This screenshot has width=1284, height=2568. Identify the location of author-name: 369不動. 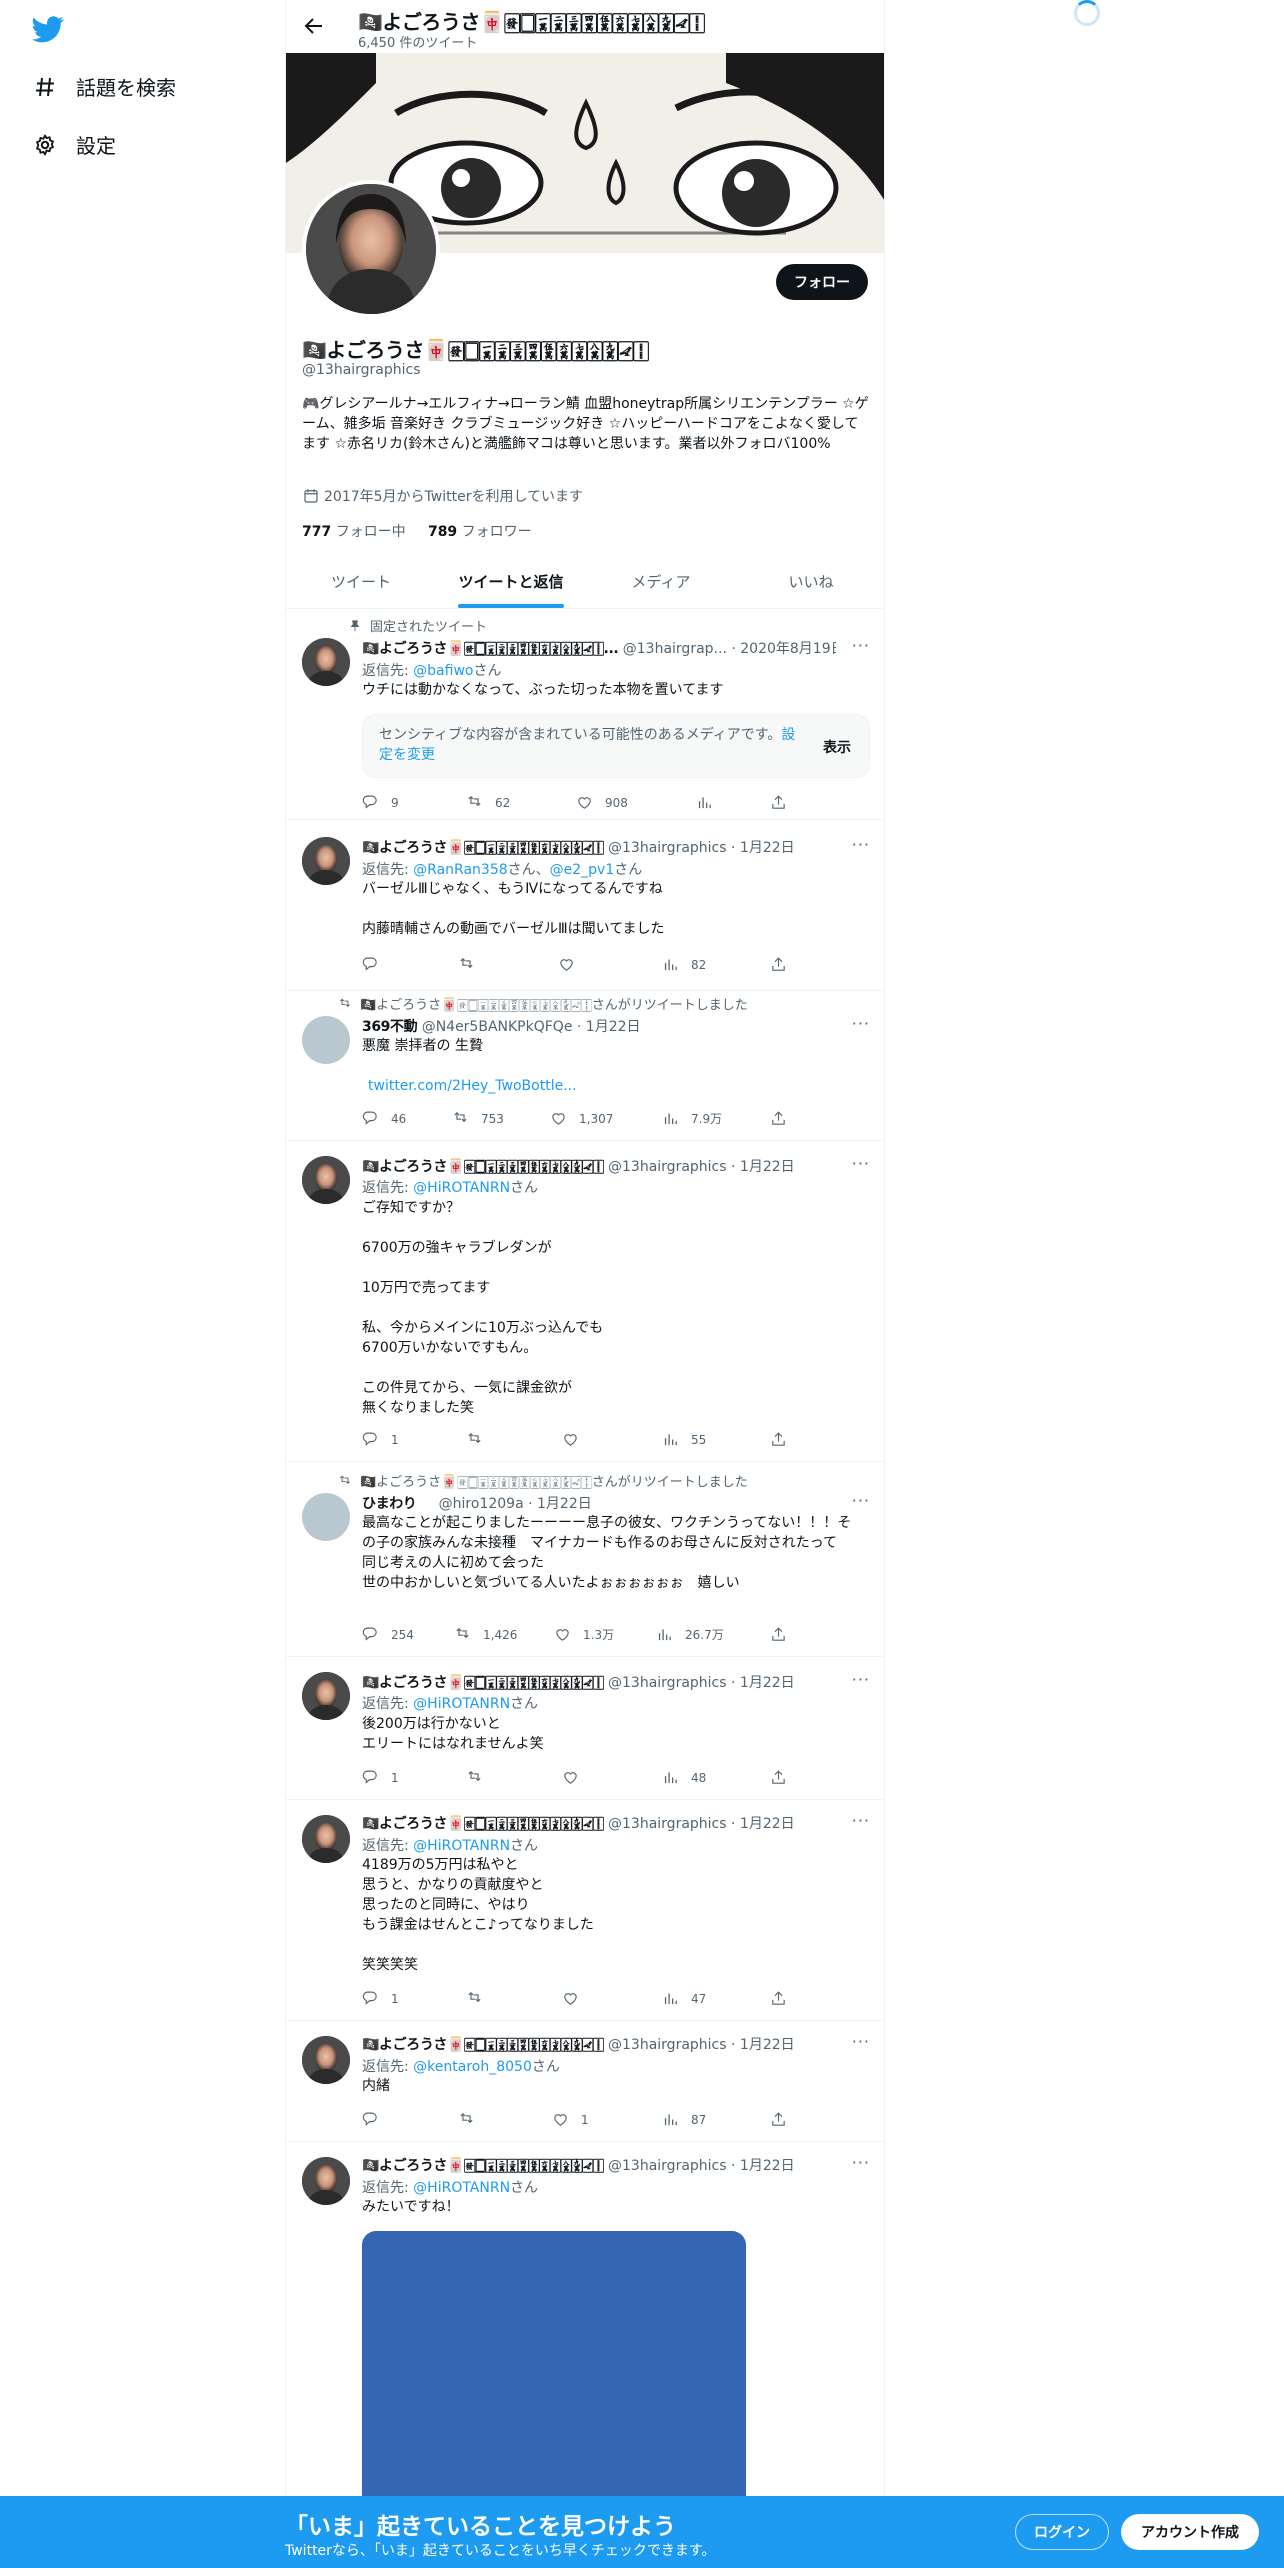
(390, 1027).